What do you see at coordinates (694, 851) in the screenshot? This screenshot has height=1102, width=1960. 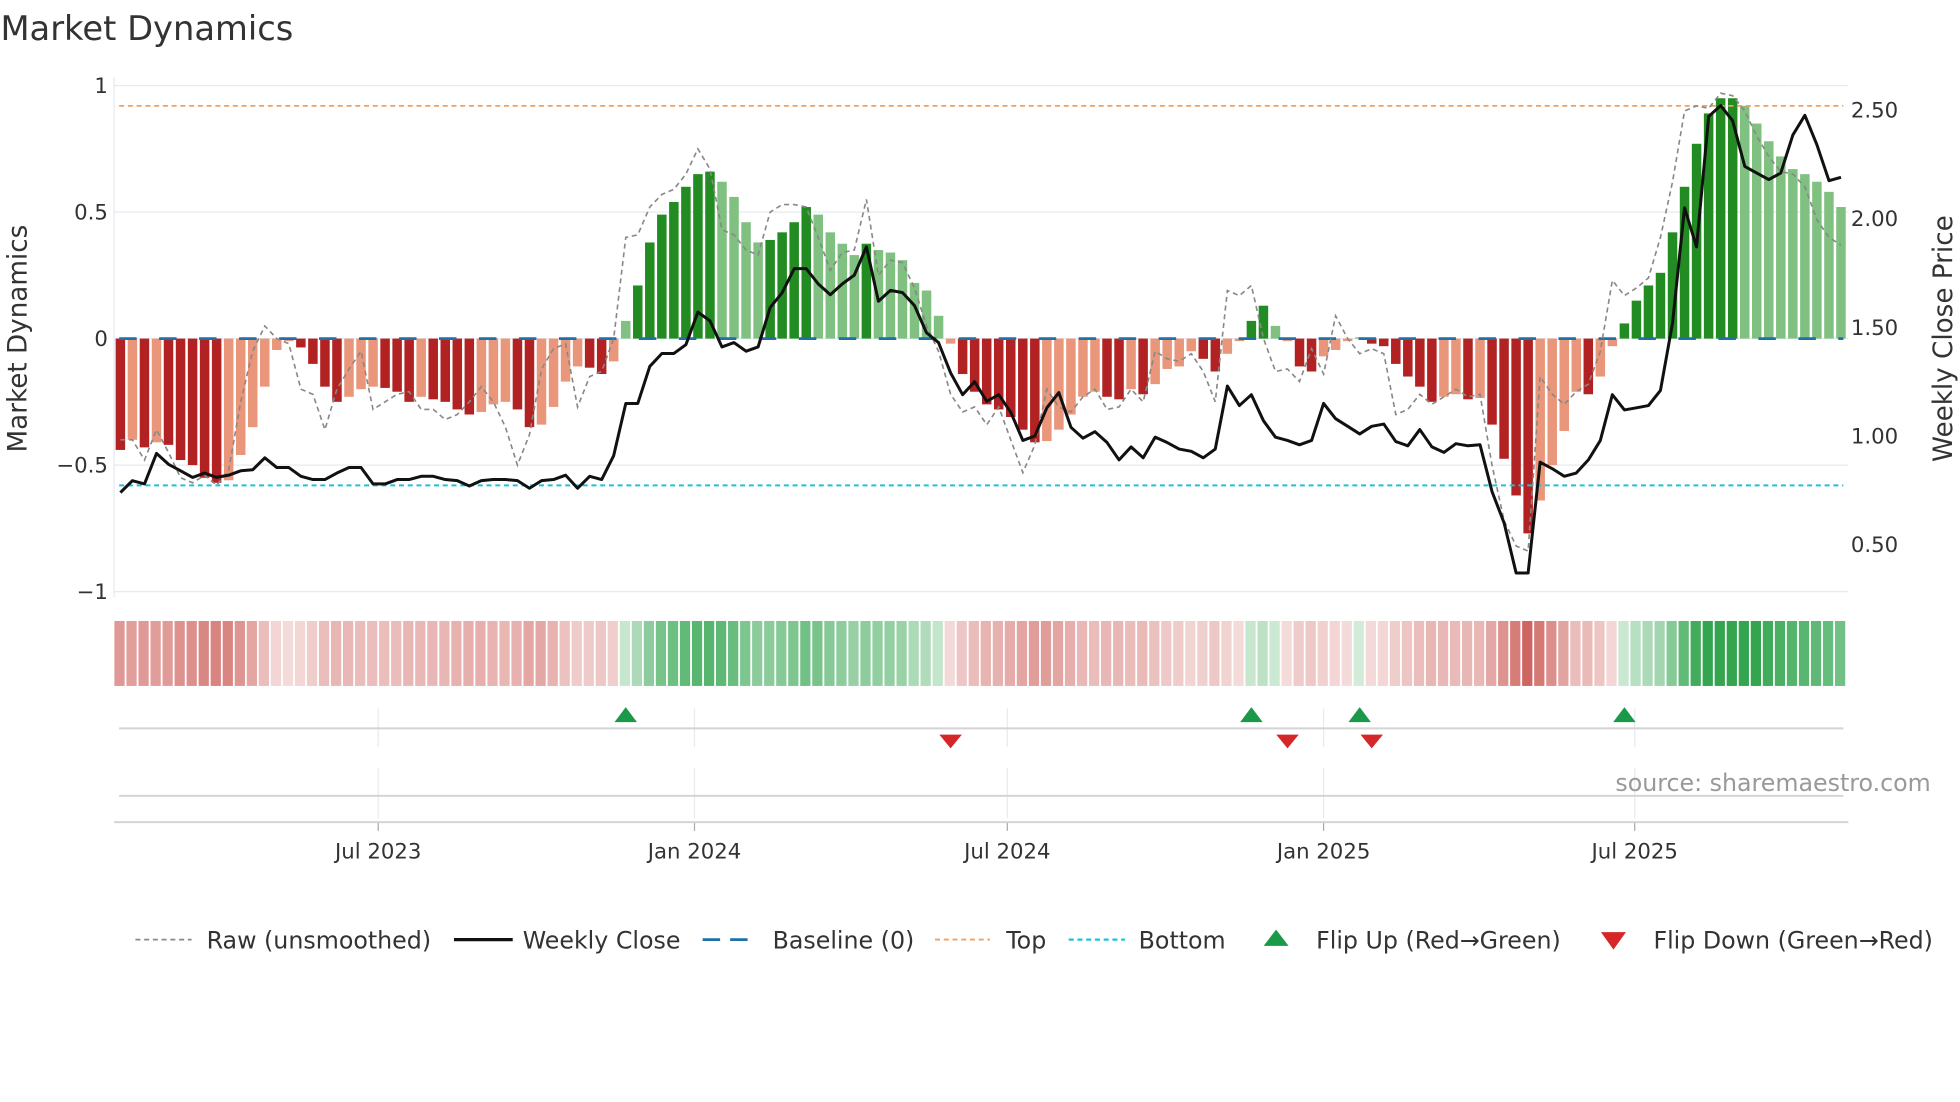 I see `x-tick-label: Jan 2024` at bounding box center [694, 851].